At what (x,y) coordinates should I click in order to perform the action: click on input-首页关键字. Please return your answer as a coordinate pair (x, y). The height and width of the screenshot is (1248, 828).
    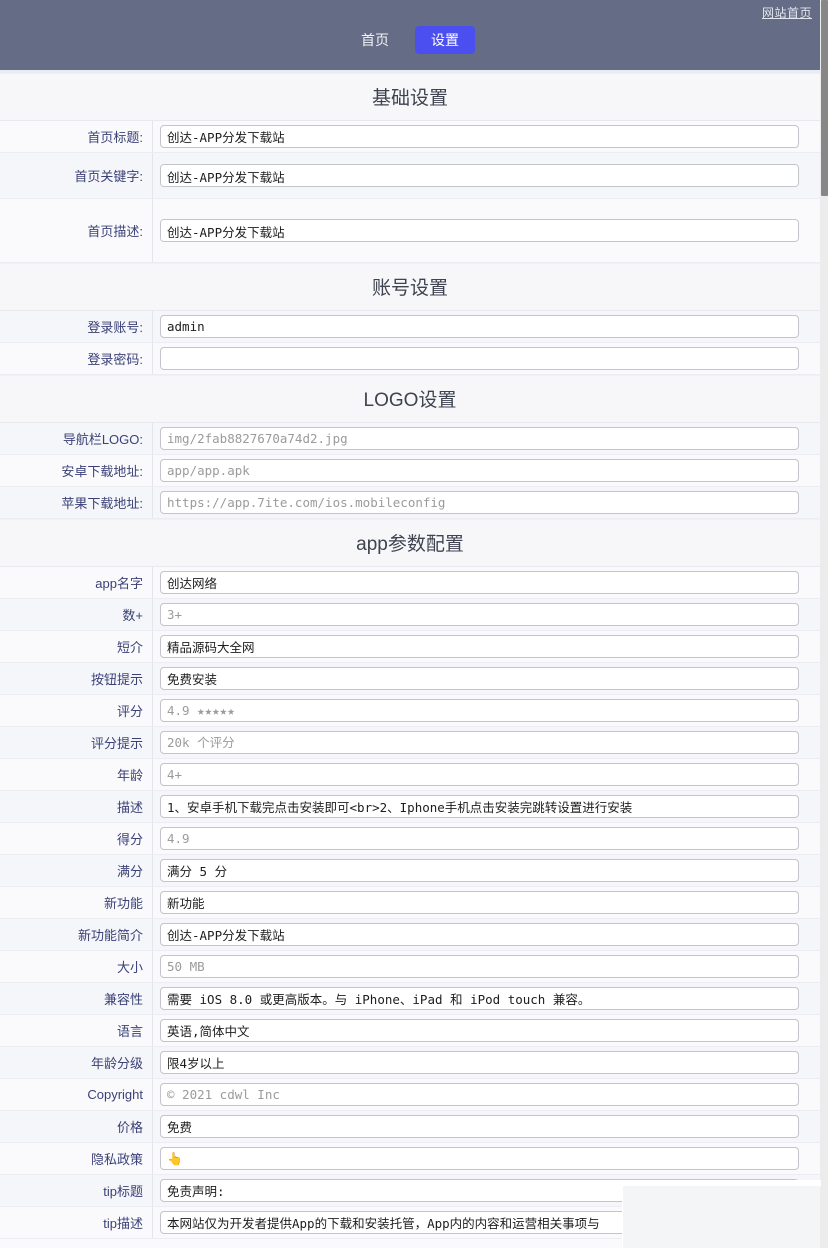
    Looking at the image, I should click on (479, 175).